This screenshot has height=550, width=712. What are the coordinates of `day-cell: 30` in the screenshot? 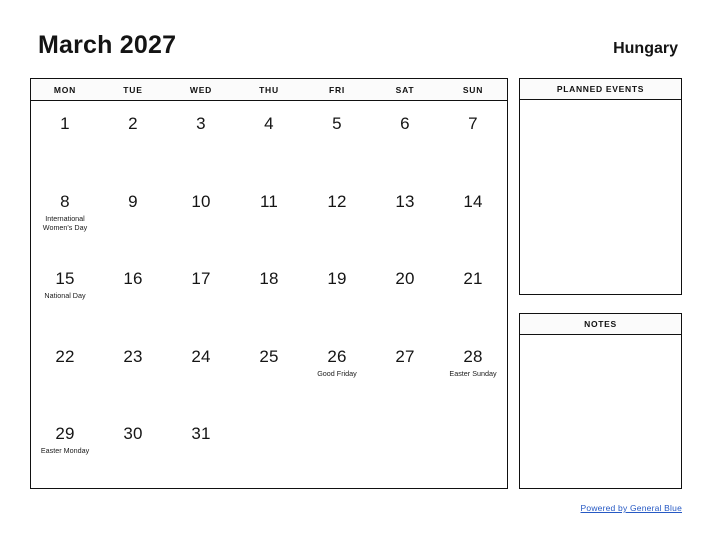 It's located at (133, 450).